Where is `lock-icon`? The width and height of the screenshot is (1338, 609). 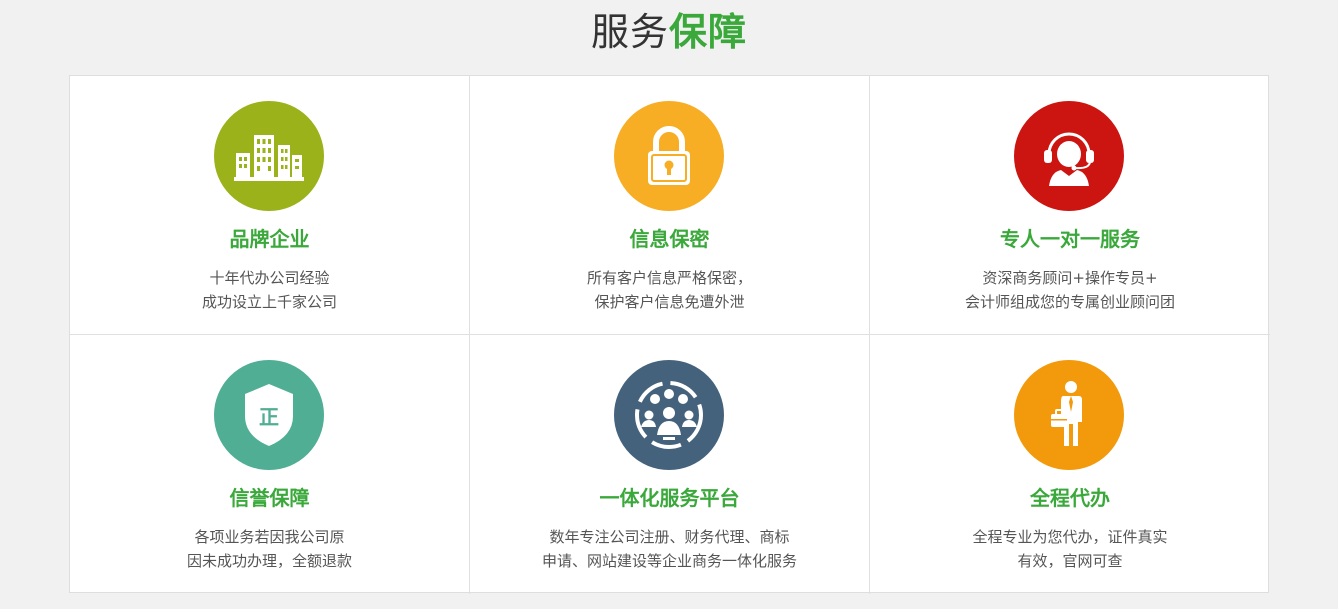
lock-icon is located at coordinates (669, 156).